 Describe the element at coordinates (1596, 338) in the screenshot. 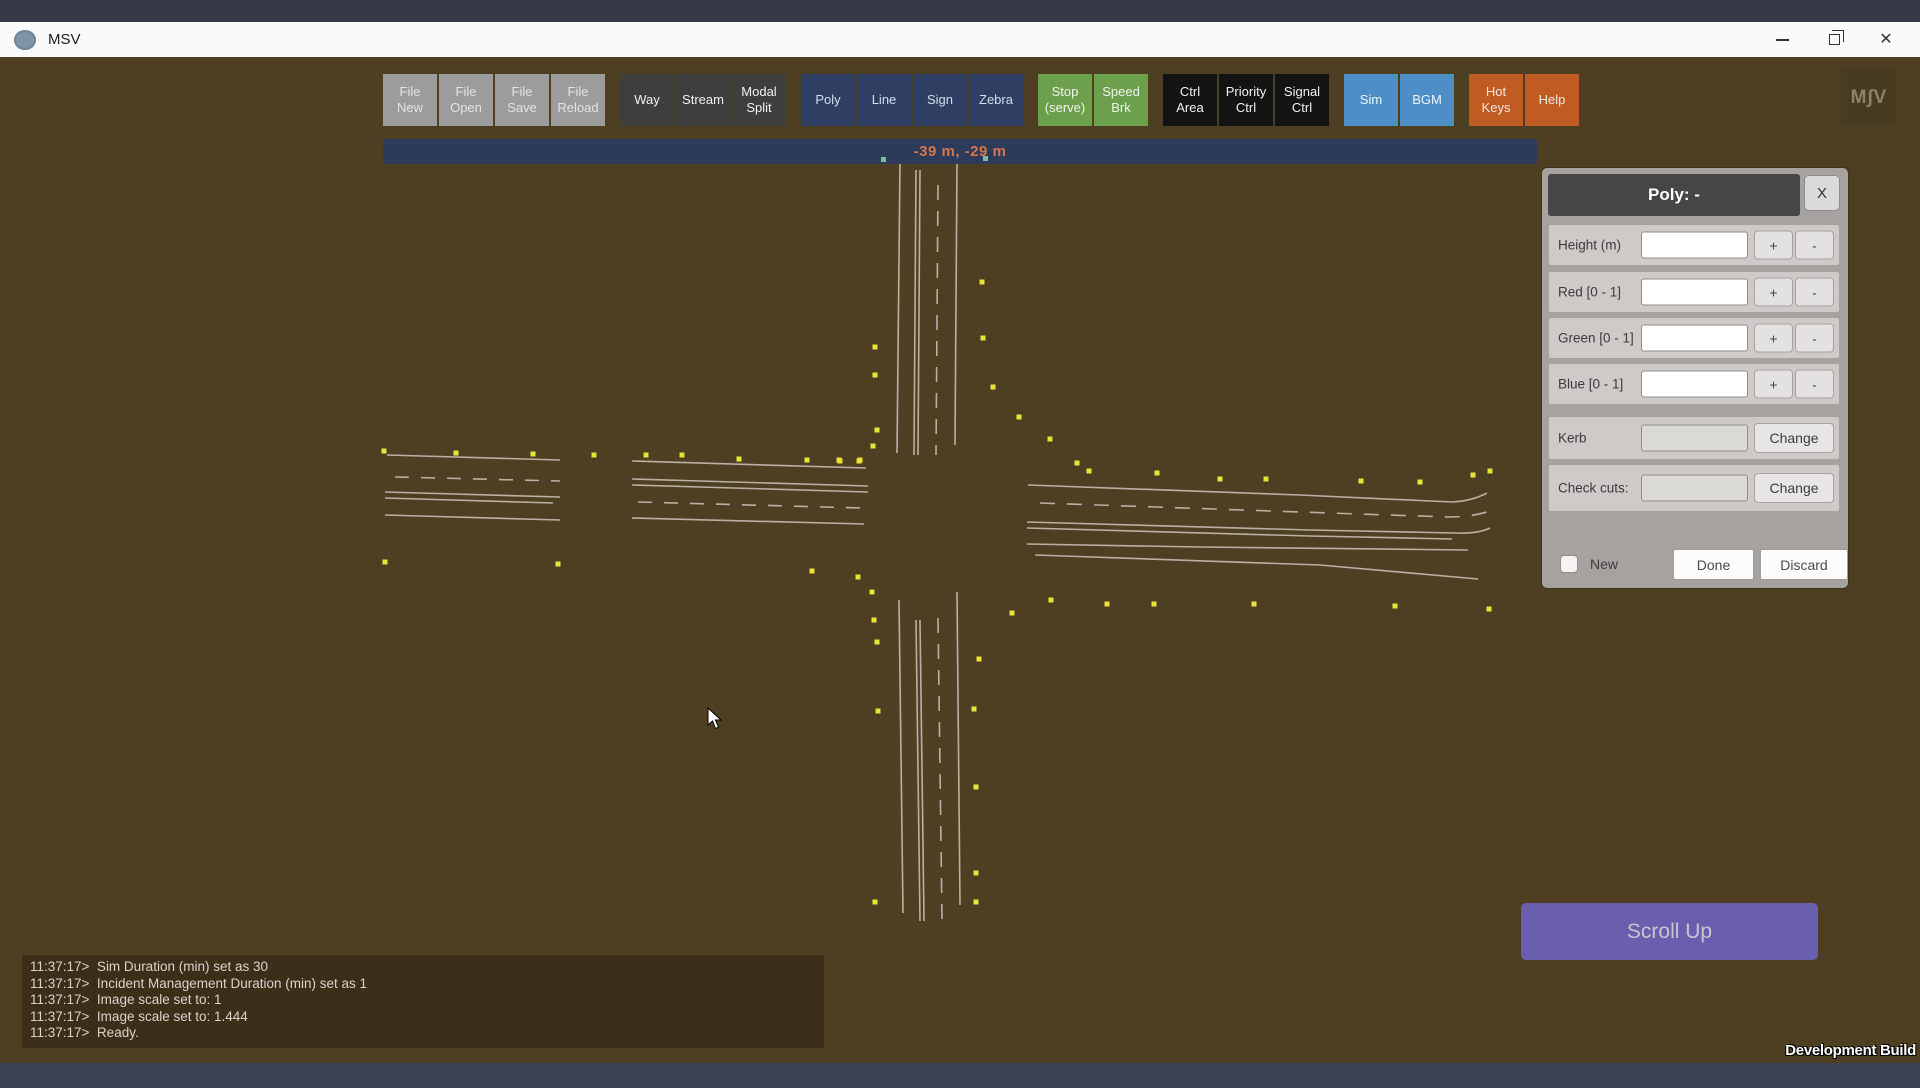

I see `green-label: Green [0 - 1]` at that location.